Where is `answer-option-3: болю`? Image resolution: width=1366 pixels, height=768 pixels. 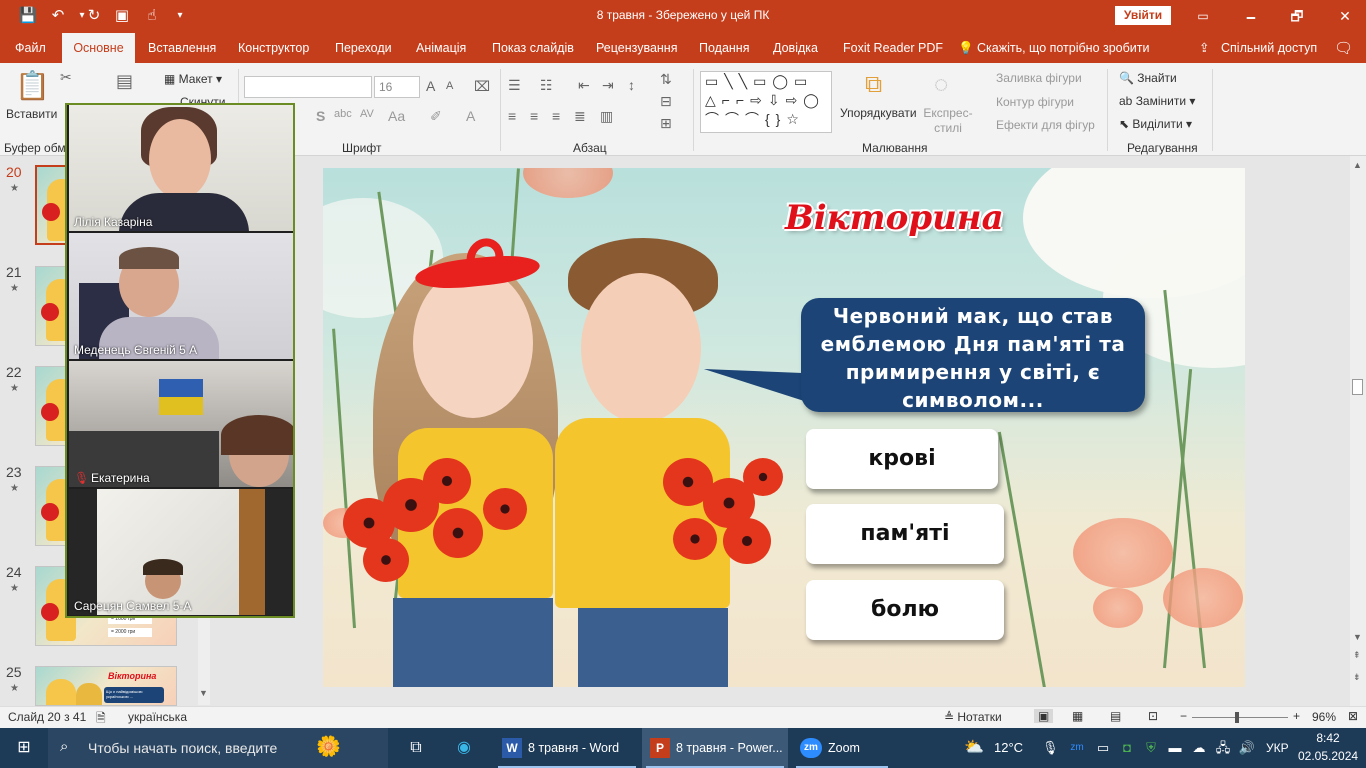
answer-option-3: болю is located at coordinates (905, 610).